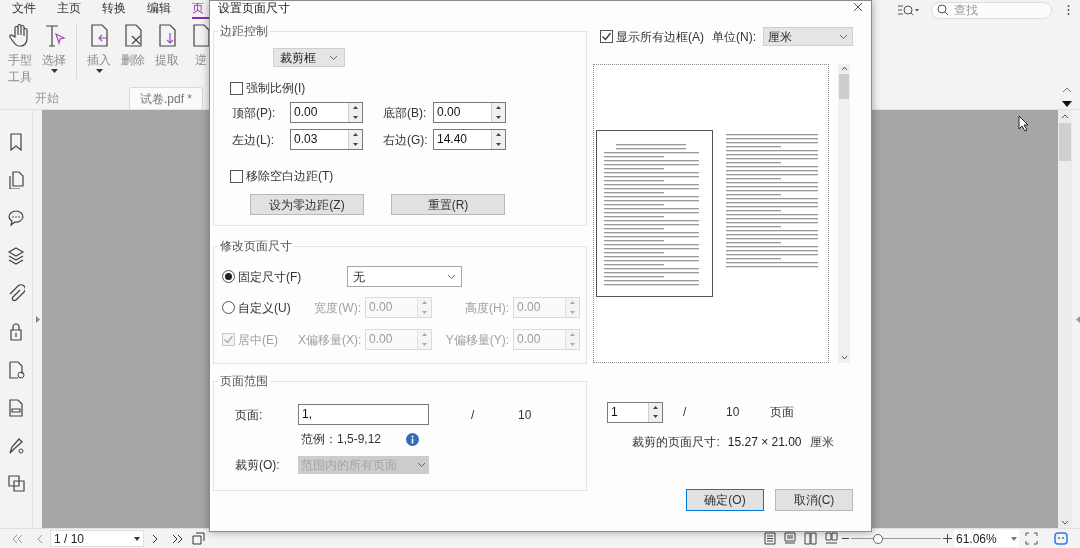 This screenshot has height=548, width=1080. Describe the element at coordinates (1061, 538) in the screenshot. I see `chat-bot-icon` at that location.